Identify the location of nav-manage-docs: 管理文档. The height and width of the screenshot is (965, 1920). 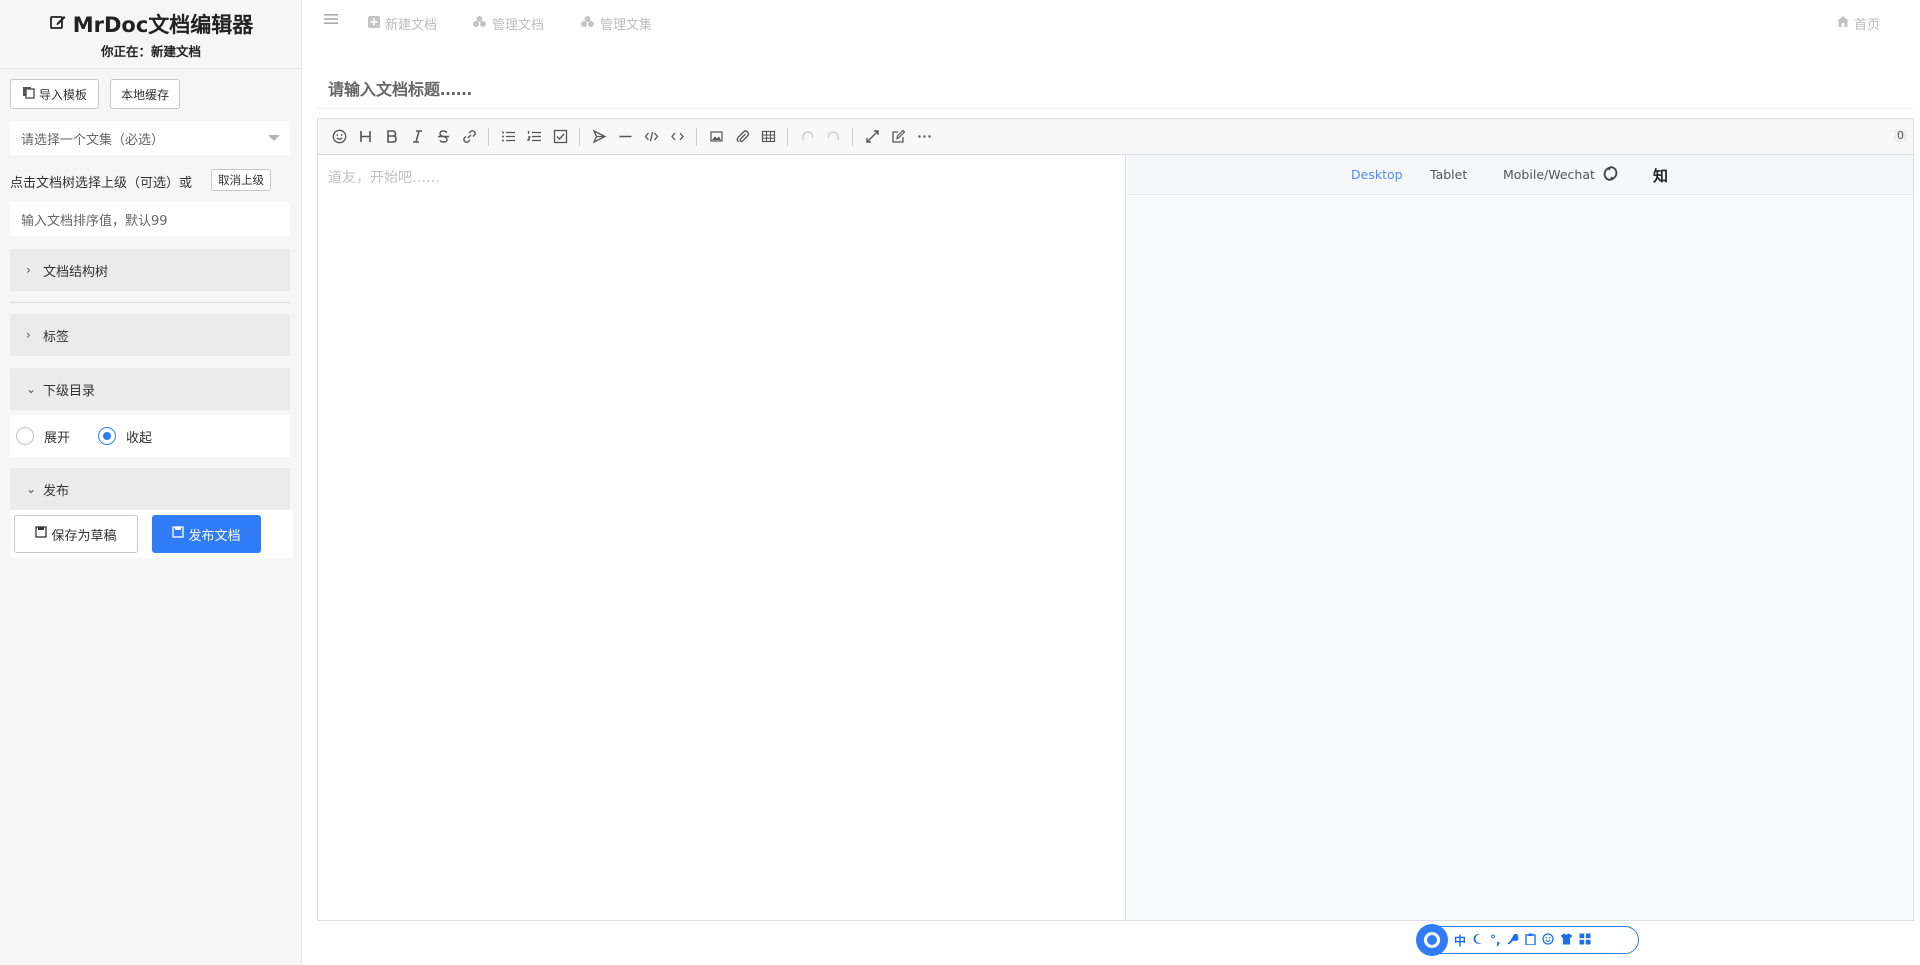
(508, 23).